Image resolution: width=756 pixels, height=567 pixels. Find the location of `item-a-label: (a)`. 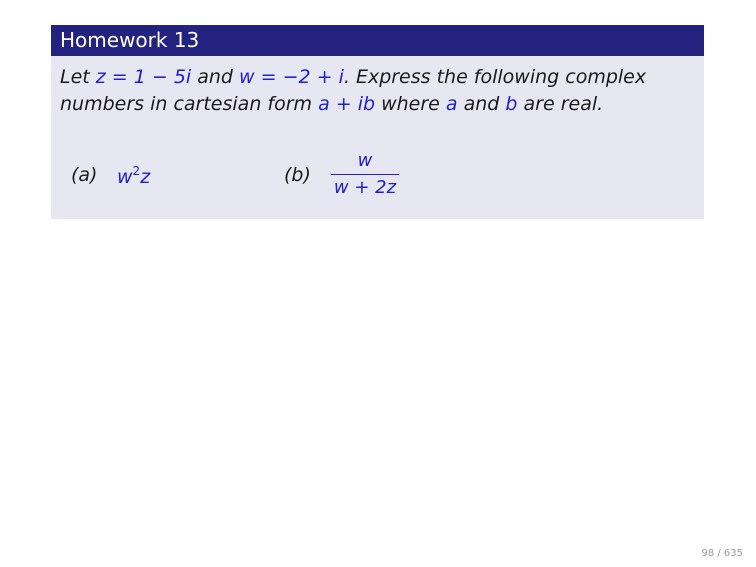

item-a-label: (a) is located at coordinates (84, 175).